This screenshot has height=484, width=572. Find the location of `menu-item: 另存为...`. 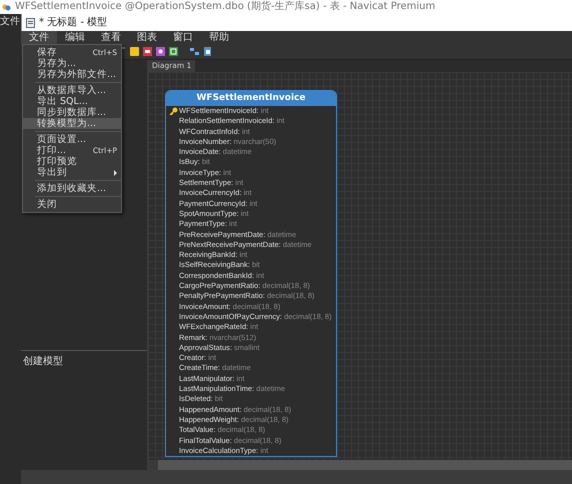

menu-item: 另存为... is located at coordinates (72, 63).